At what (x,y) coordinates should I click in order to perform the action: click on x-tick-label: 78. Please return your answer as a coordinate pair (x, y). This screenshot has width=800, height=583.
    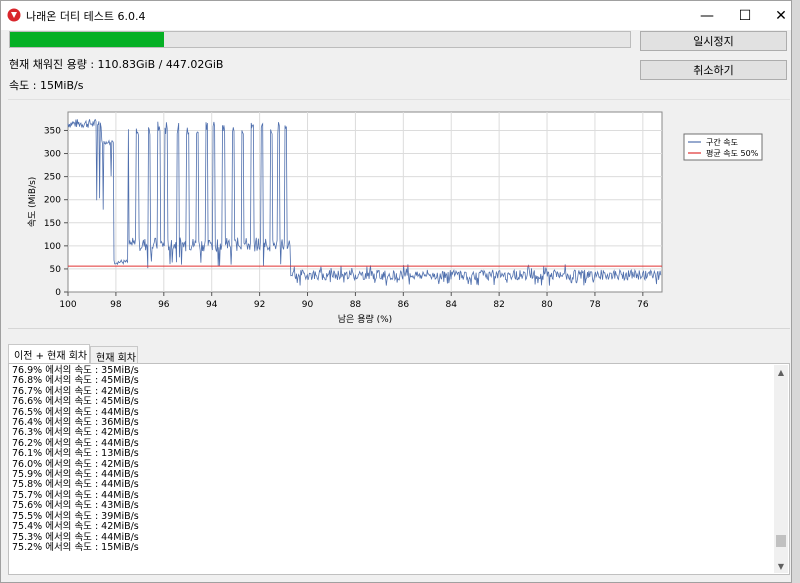
    Looking at the image, I should click on (595, 305).